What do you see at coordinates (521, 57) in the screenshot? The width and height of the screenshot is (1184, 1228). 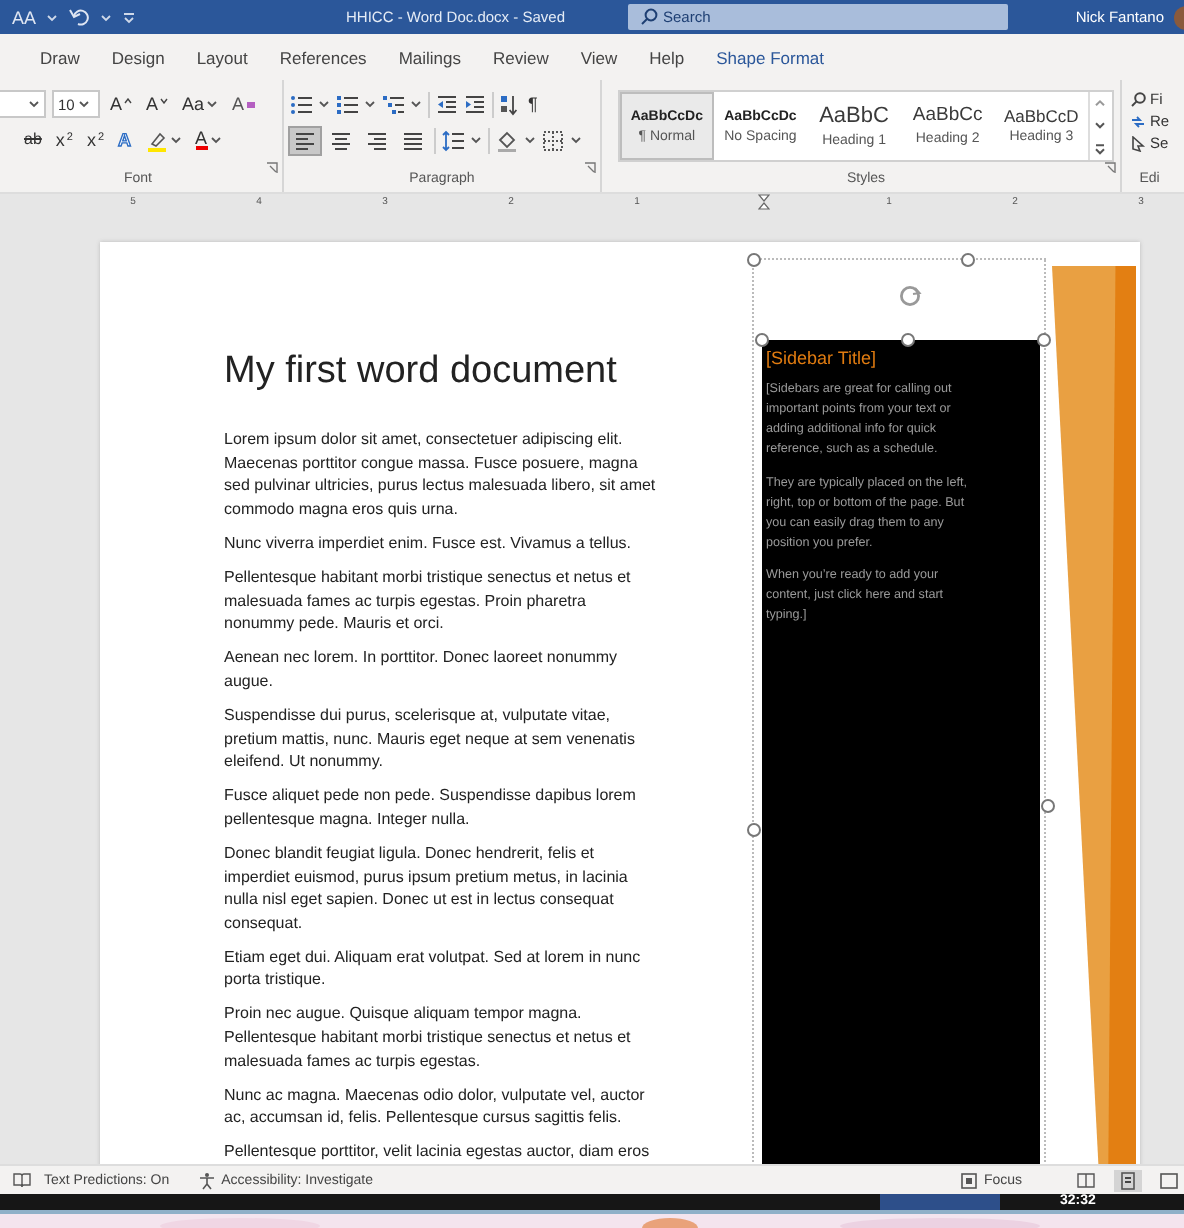 I see `ribbon-tab: Review` at bounding box center [521, 57].